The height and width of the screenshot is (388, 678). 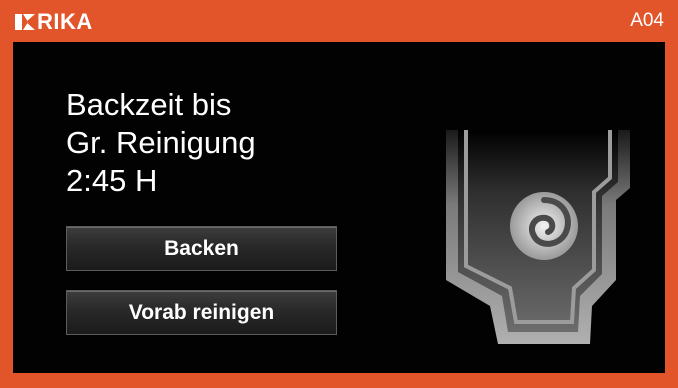 What do you see at coordinates (112, 180) in the screenshot?
I see `message-line-3: 2:45 H` at bounding box center [112, 180].